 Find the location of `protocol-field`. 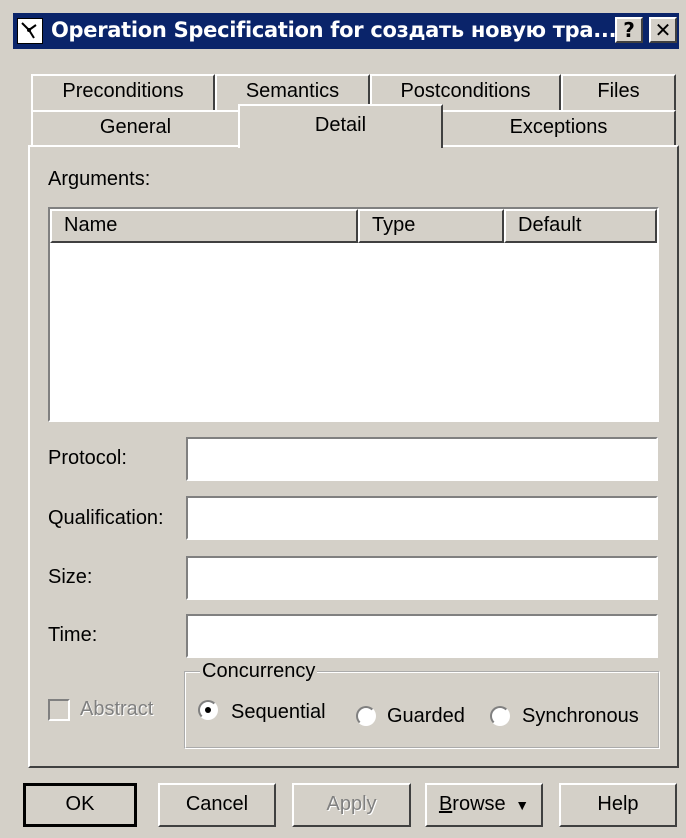

protocol-field is located at coordinates (422, 459).